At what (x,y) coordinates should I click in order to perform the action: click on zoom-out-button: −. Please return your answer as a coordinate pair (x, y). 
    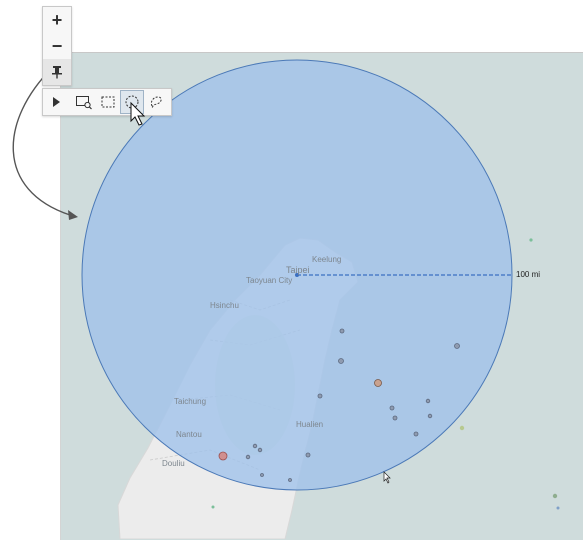
    Looking at the image, I should click on (57, 46).